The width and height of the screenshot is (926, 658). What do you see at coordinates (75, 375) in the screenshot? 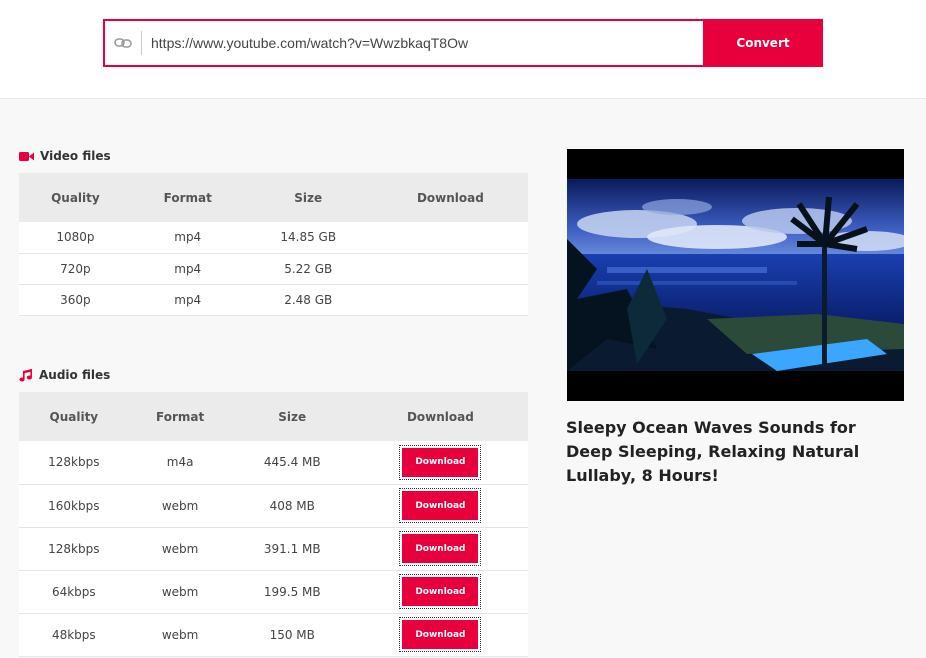
I see `audio-files-title: Audio files` at bounding box center [75, 375].